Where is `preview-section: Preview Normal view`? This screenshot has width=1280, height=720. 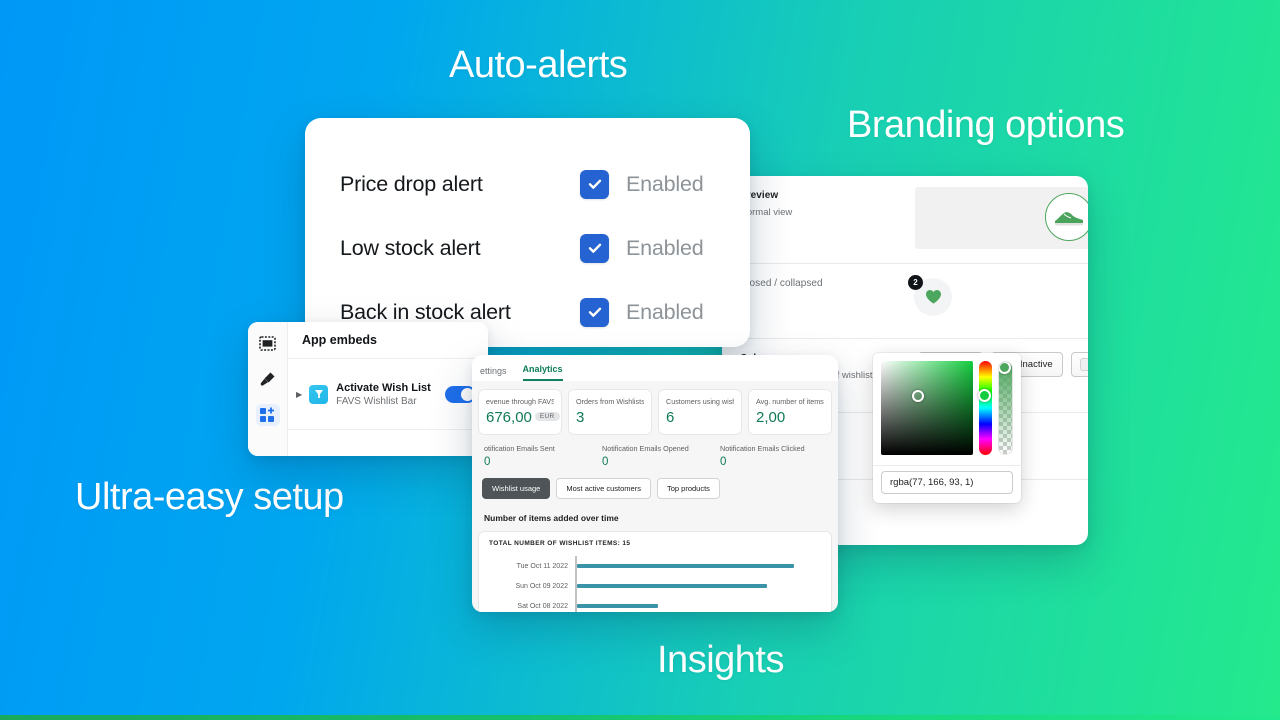
preview-section: Preview Normal view is located at coordinates (905, 220).